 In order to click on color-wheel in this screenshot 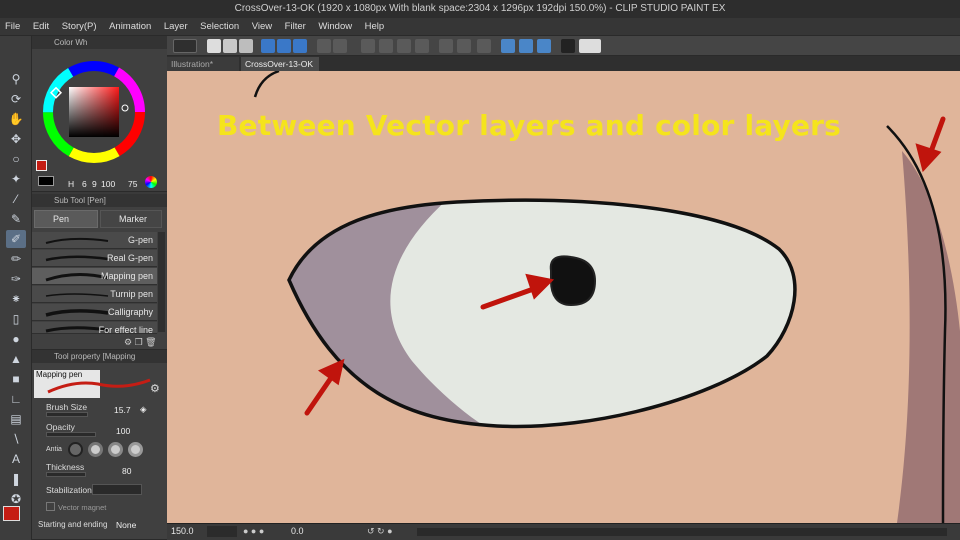, I will do `click(99, 120)`.